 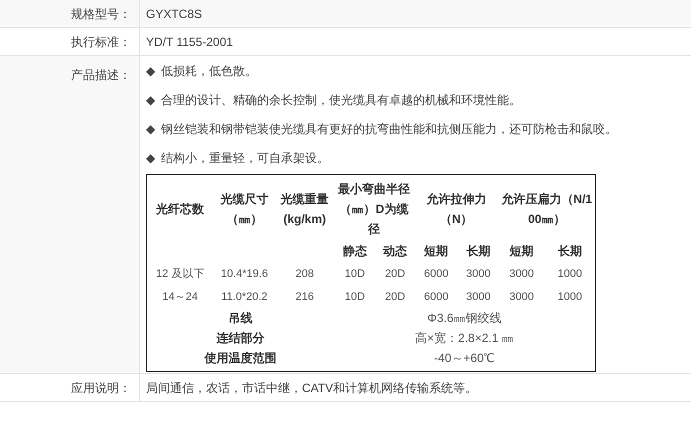 What do you see at coordinates (304, 274) in the screenshot?
I see `table-cell: 208` at bounding box center [304, 274].